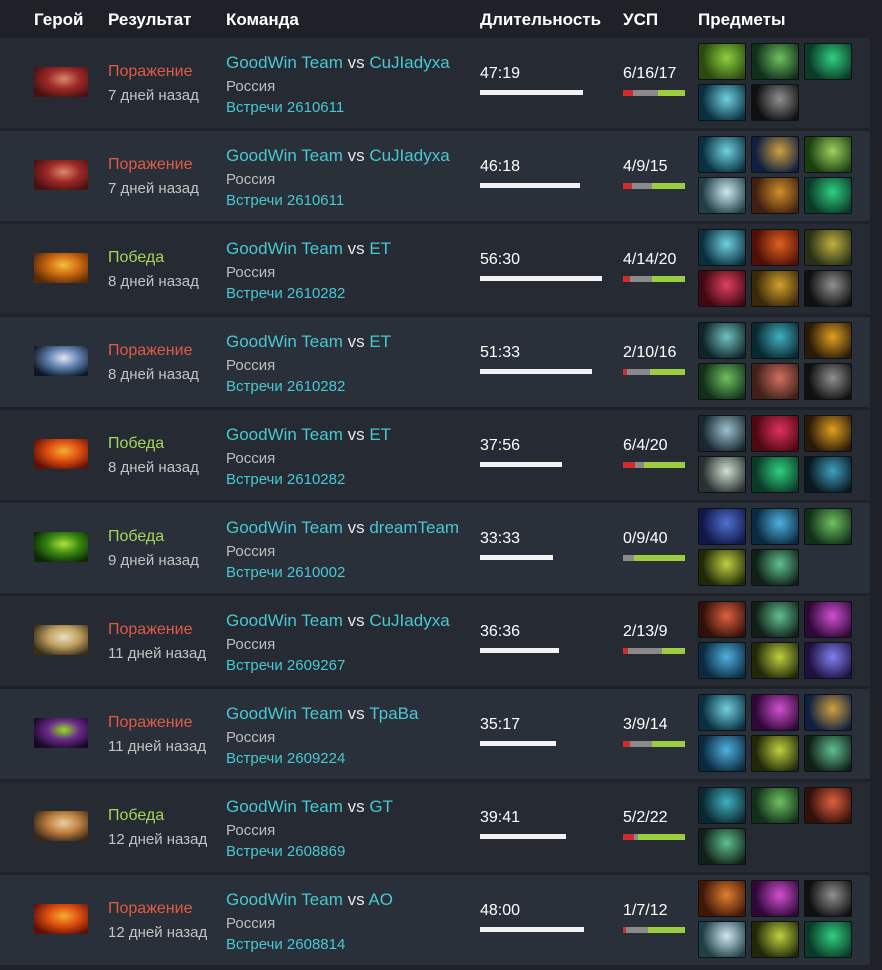  I want to click on scythe-item-icon, so click(828, 474).